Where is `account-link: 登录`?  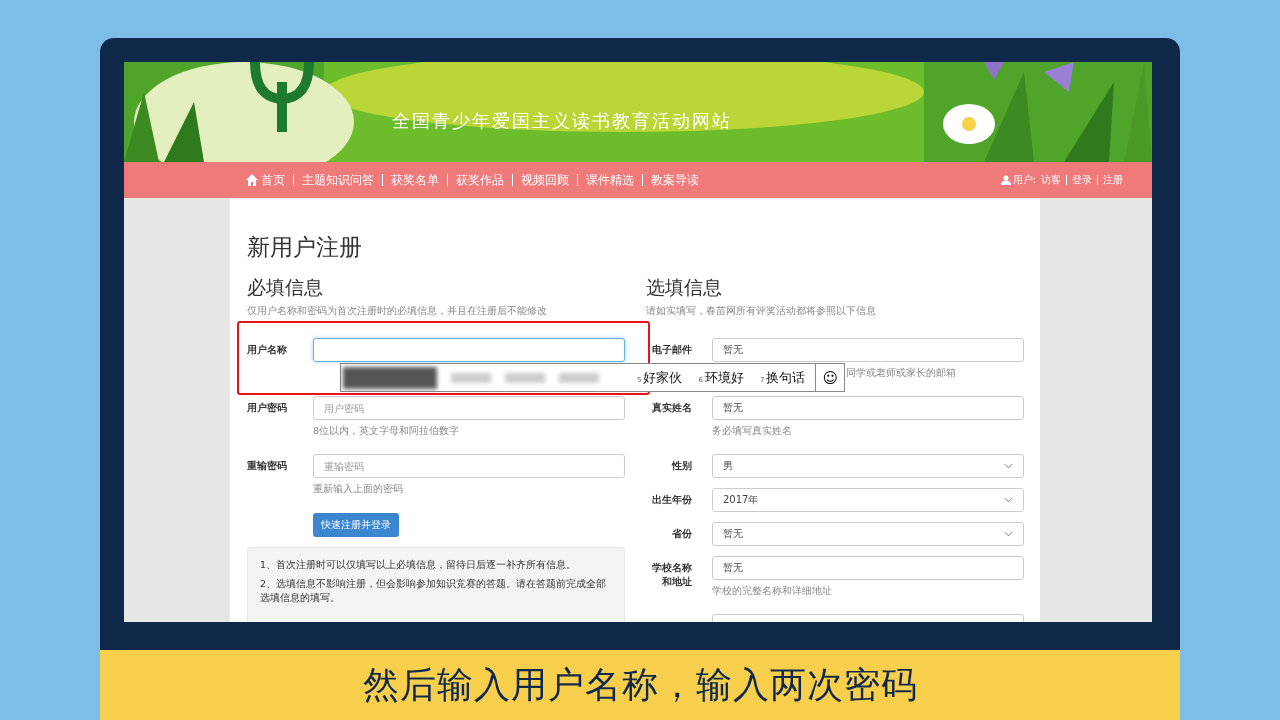
account-link: 登录 is located at coordinates (1082, 180).